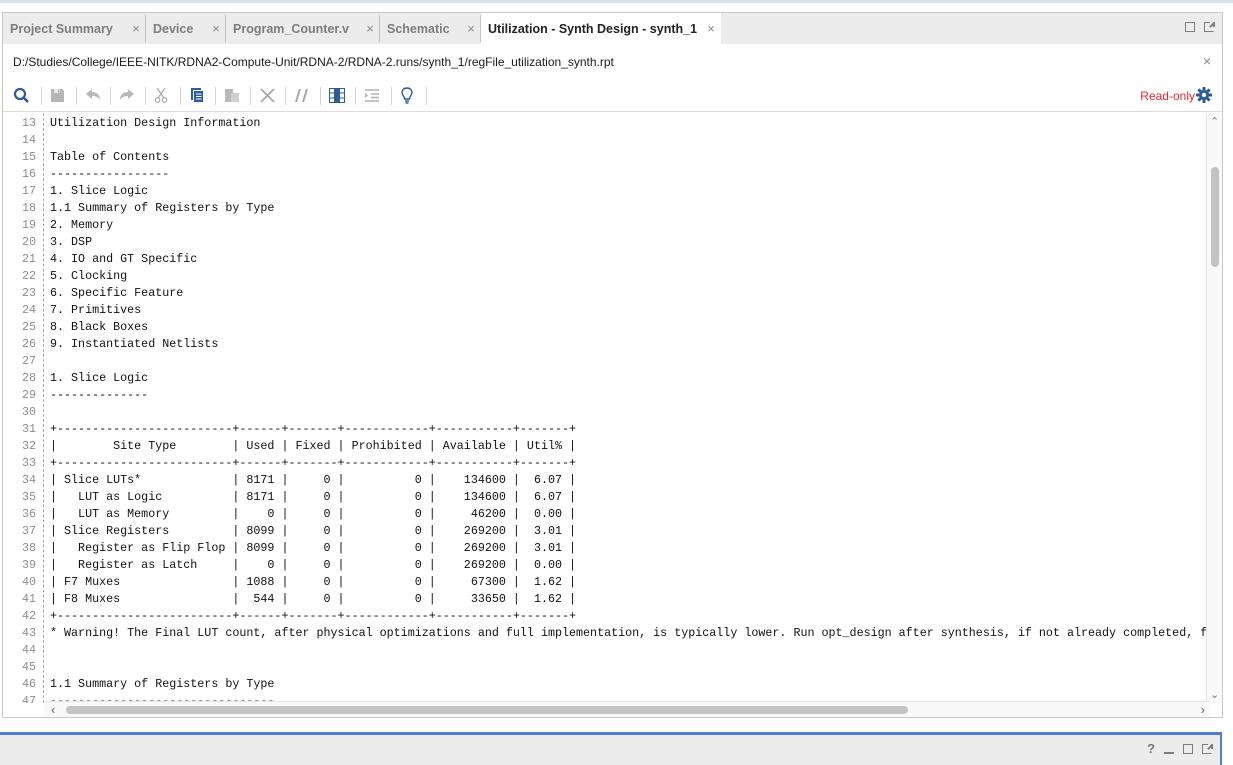 The image size is (1233, 765). What do you see at coordinates (28, 157) in the screenshot?
I see `line-number: 15` at bounding box center [28, 157].